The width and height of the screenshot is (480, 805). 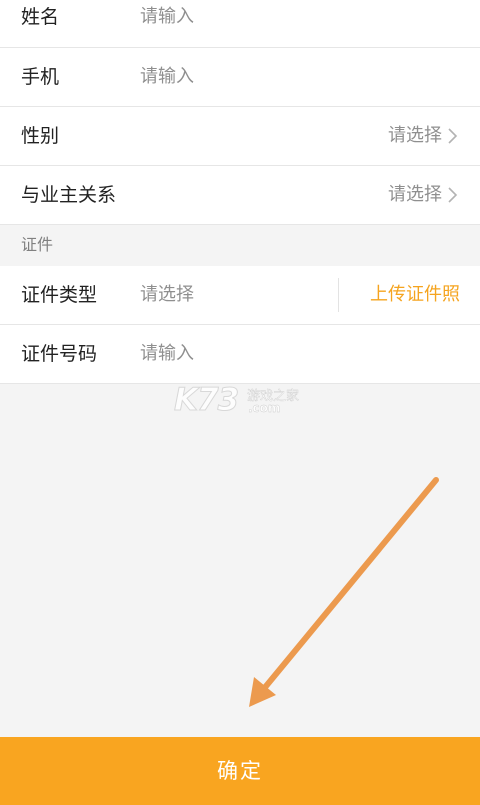 What do you see at coordinates (344, 592) in the screenshot?
I see `arrow-down-left-icon` at bounding box center [344, 592].